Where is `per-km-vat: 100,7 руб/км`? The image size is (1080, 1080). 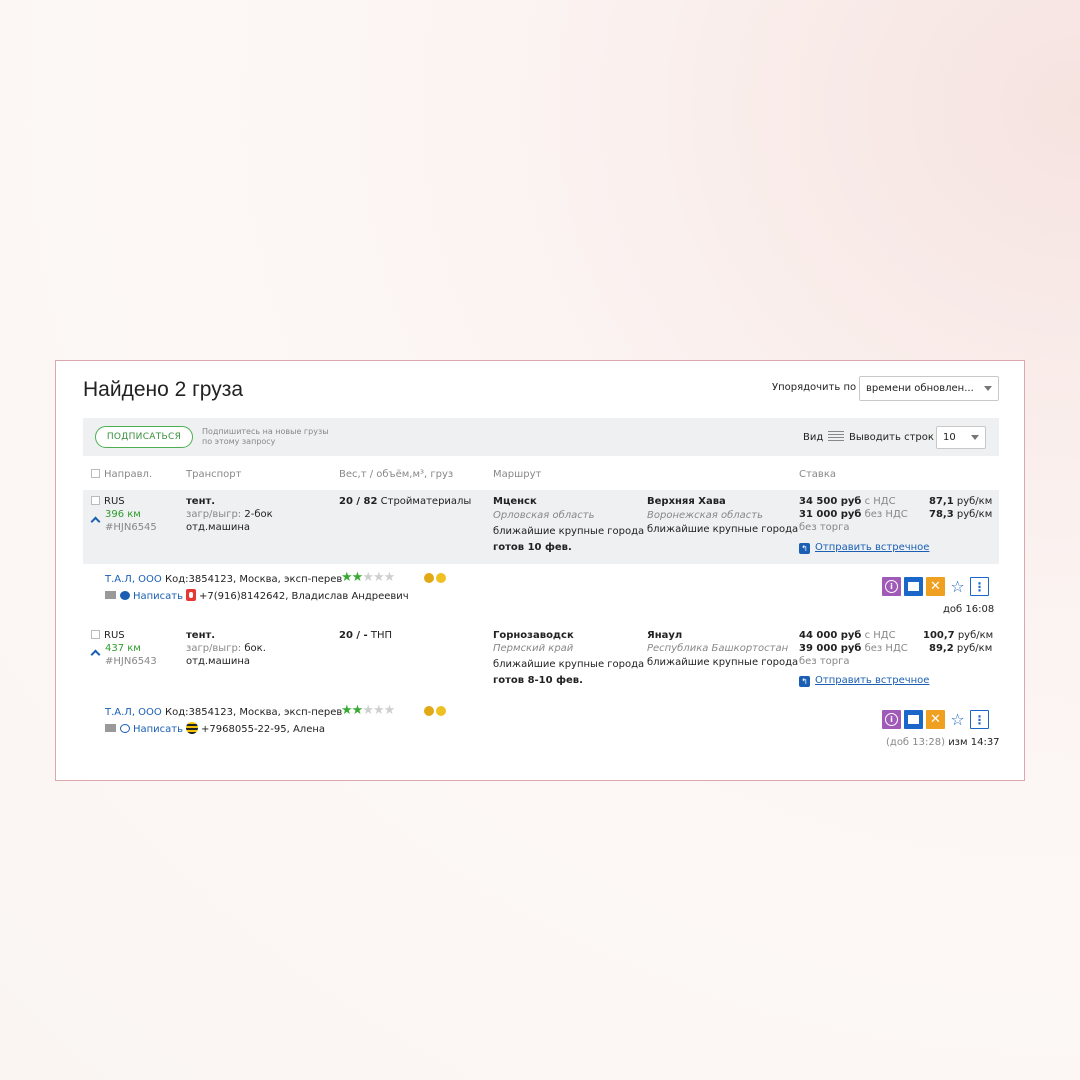 per-km-vat: 100,7 руб/км is located at coordinates (958, 635).